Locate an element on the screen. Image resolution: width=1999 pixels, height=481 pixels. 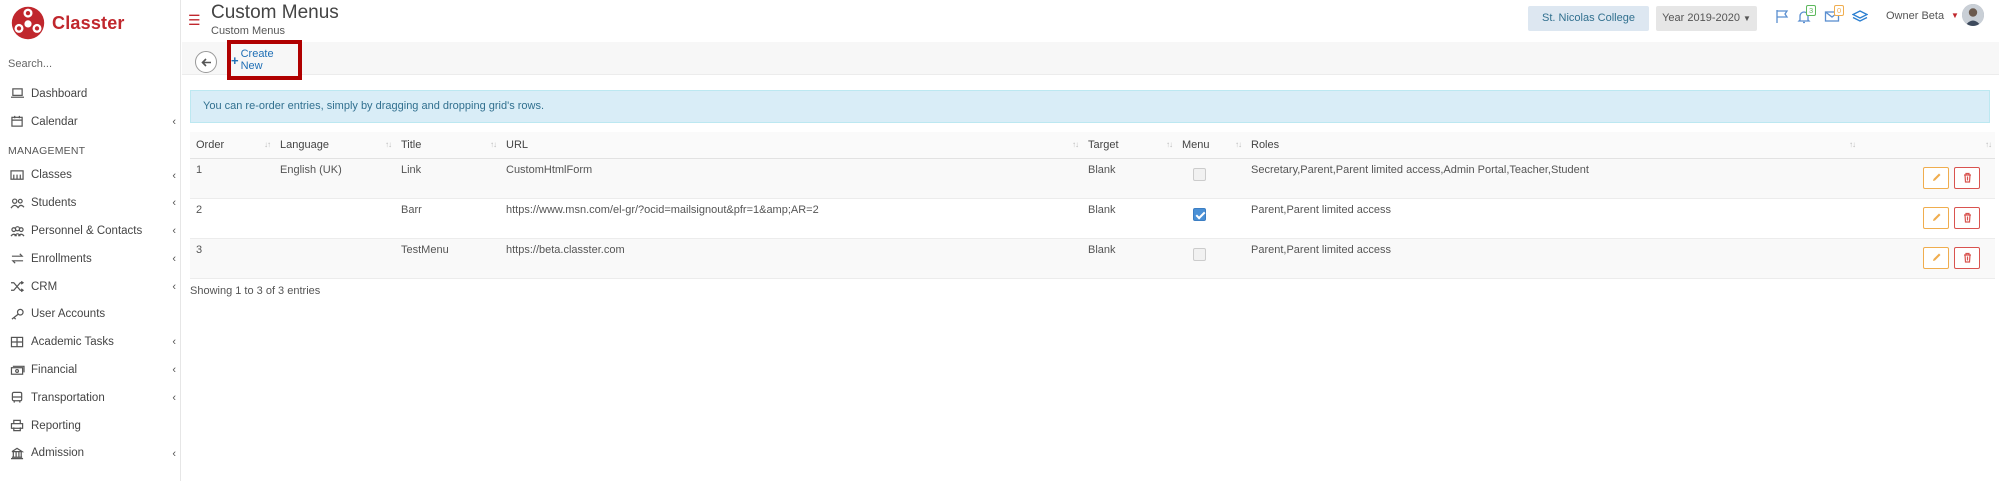
column-header: Roles ↑↓ is located at coordinates (1552, 145).